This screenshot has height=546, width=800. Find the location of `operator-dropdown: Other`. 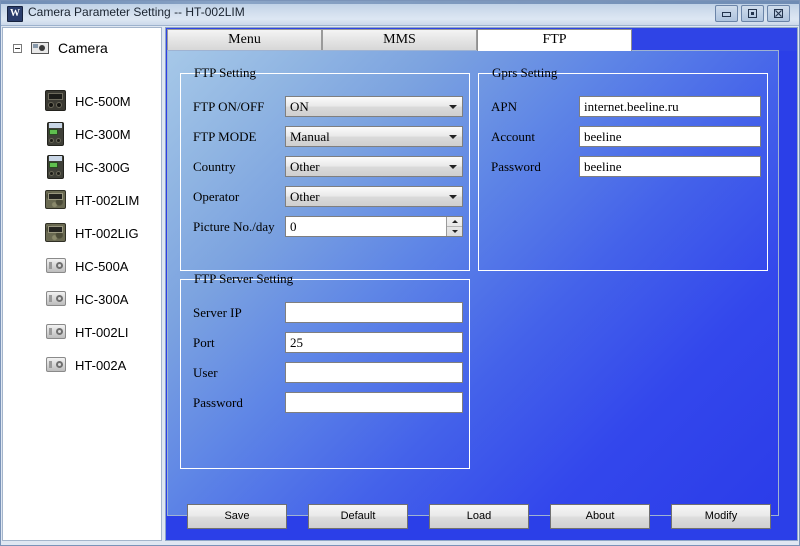

operator-dropdown: Other is located at coordinates (374, 196).